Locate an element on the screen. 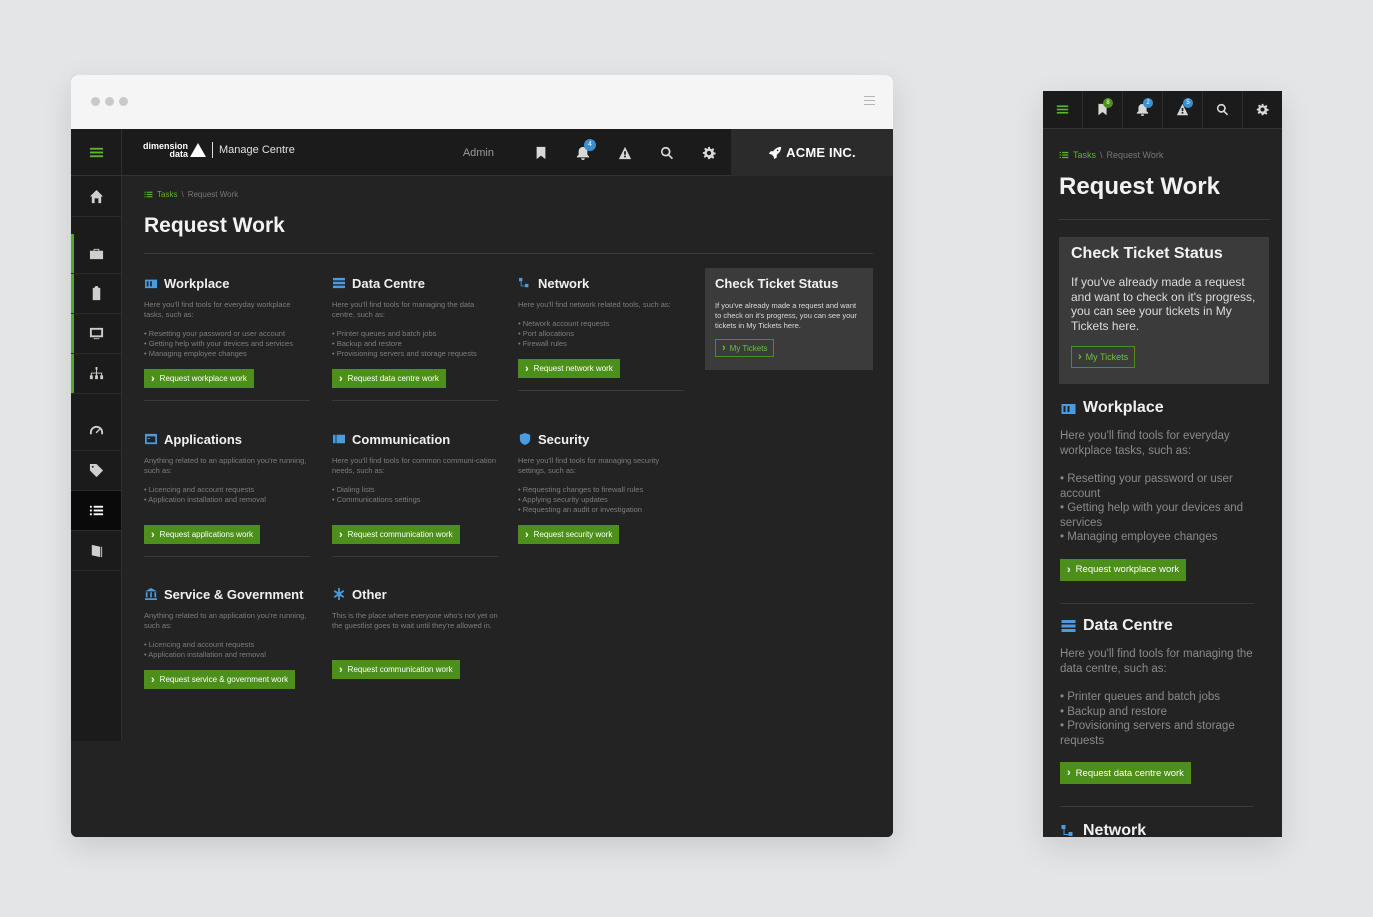 This screenshot has width=1373, height=917. list-item: Communications settings is located at coordinates (415, 500).